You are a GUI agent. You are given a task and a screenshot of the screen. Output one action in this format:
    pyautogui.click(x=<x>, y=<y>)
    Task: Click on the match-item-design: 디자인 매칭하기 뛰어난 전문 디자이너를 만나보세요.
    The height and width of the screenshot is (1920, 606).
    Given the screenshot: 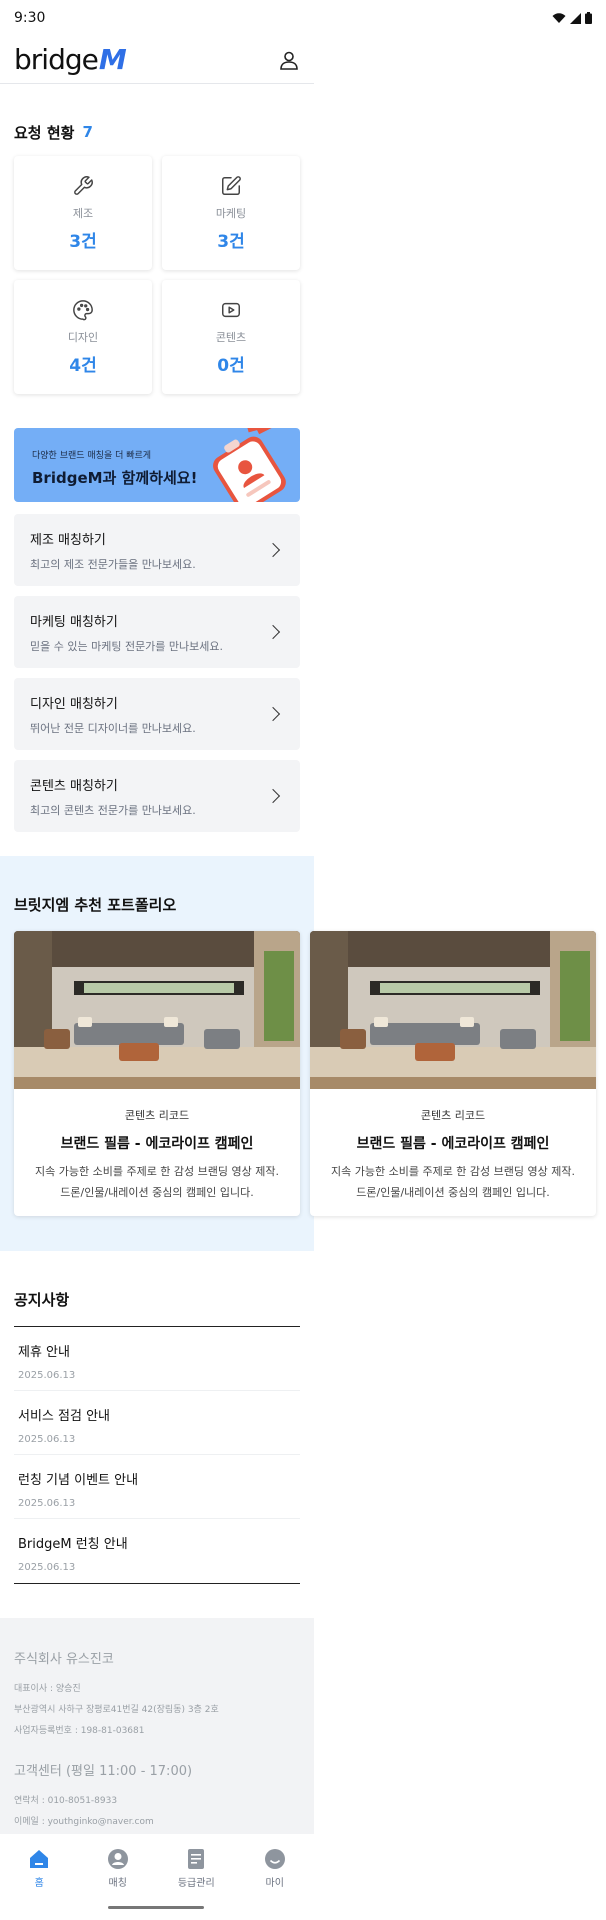 What is the action you would take?
    pyautogui.click(x=157, y=714)
    